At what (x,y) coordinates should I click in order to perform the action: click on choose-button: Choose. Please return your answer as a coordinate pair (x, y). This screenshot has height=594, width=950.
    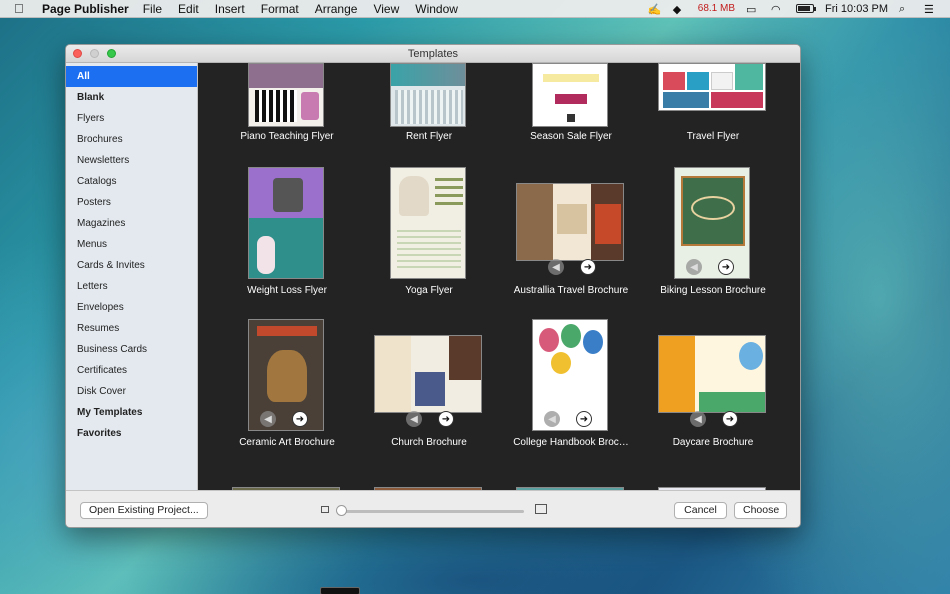
    Looking at the image, I should click on (760, 510).